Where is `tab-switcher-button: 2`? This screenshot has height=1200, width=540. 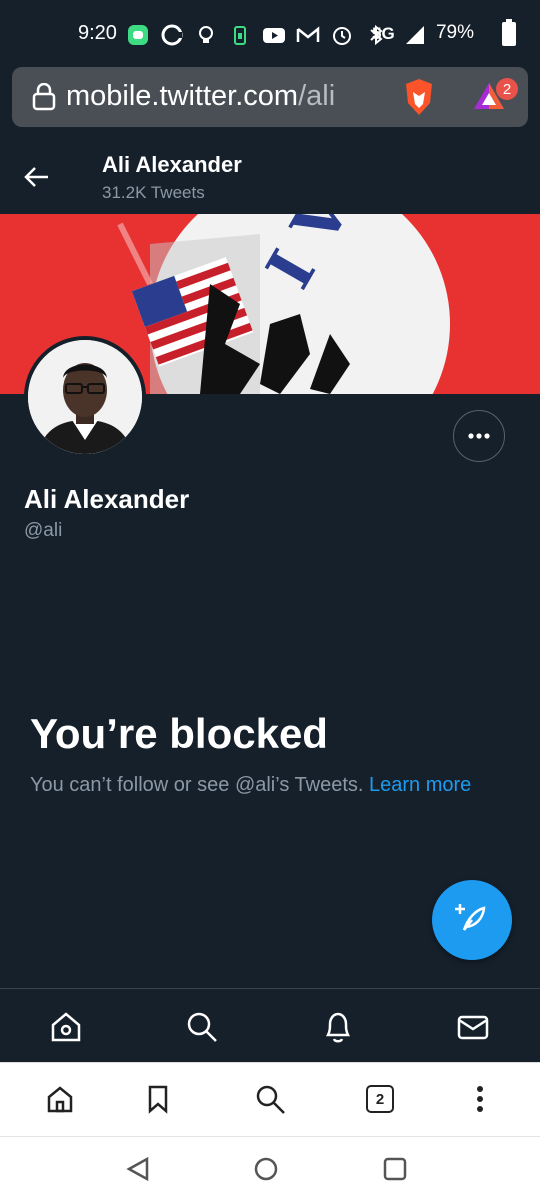
tab-switcher-button: 2 is located at coordinates (380, 1099).